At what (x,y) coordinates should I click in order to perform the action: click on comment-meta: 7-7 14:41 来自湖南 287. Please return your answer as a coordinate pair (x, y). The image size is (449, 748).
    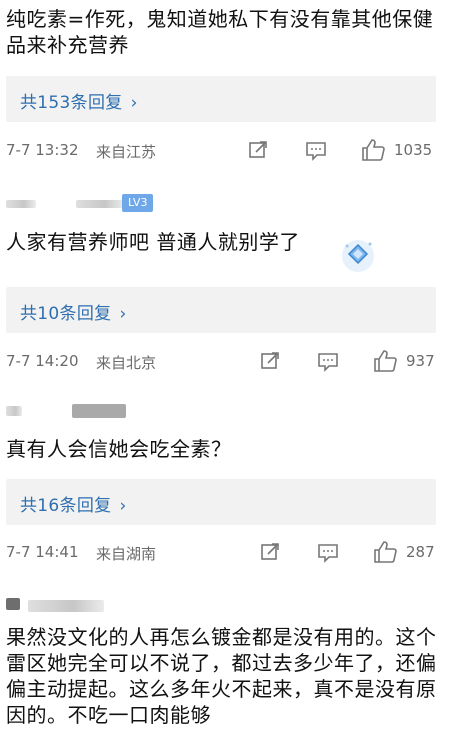
    Looking at the image, I should click on (224, 553).